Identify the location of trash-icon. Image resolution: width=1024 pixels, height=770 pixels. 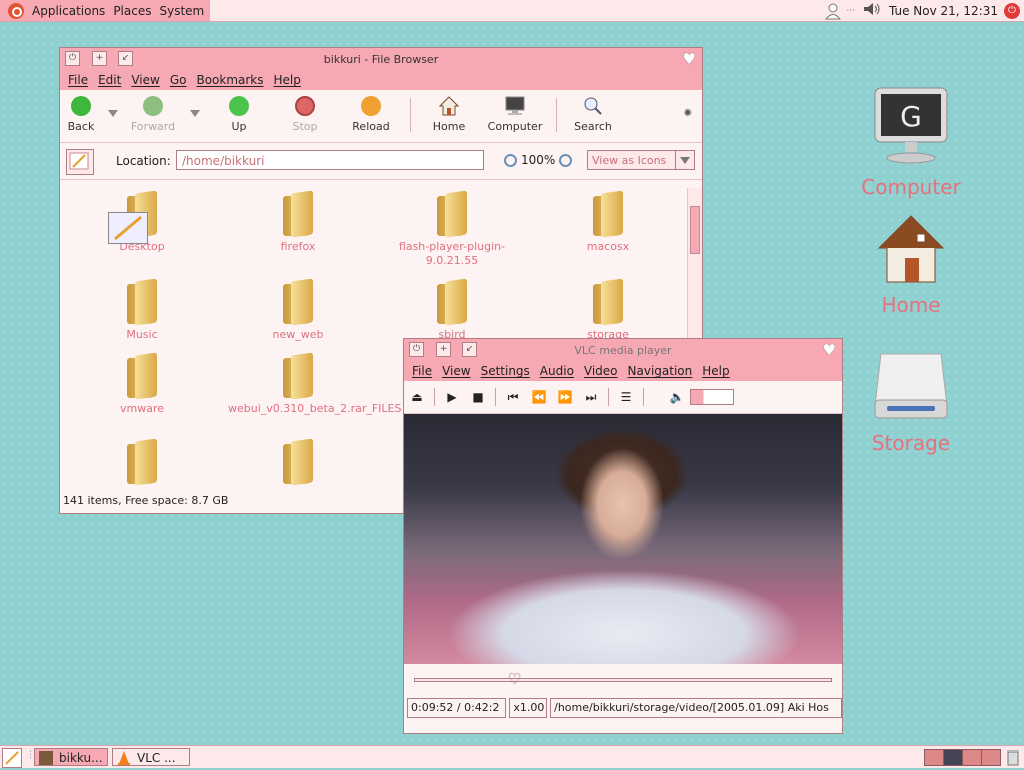
(1013, 757).